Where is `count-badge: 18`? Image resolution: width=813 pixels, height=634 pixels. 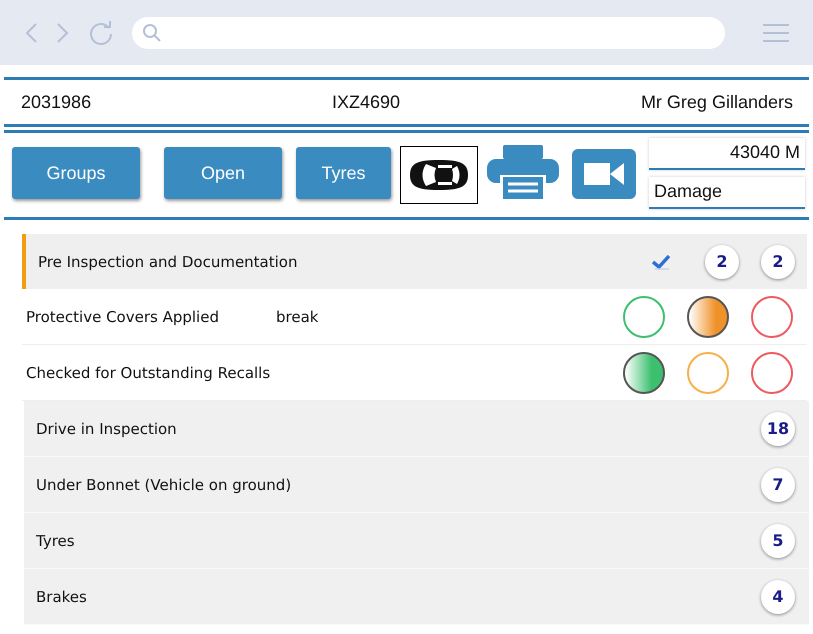 count-badge: 18 is located at coordinates (778, 429).